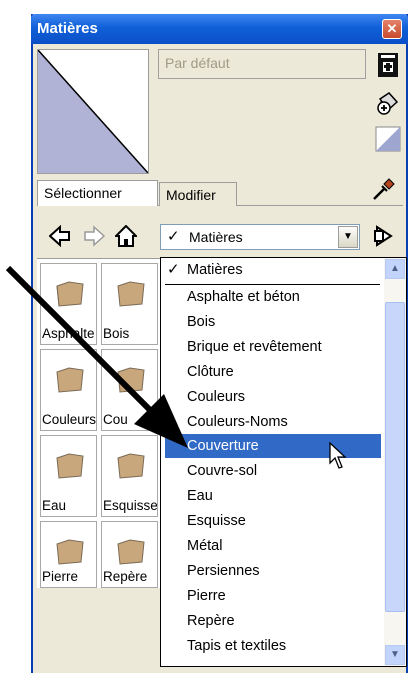  I want to click on chevron-down-icon: ▼, so click(348, 237).